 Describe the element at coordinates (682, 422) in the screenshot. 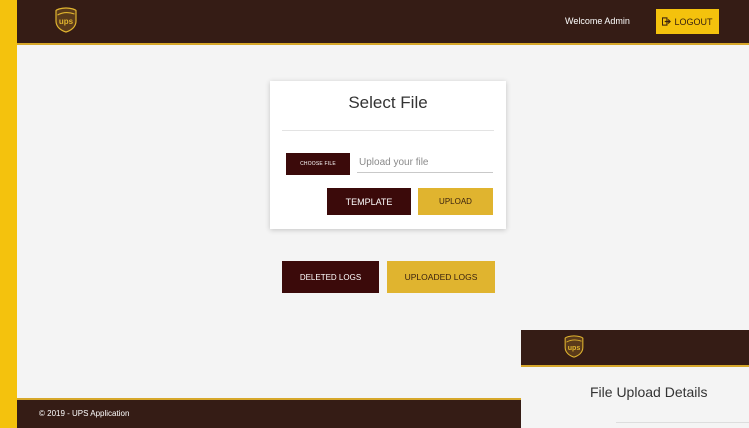

I see `details-divider` at that location.